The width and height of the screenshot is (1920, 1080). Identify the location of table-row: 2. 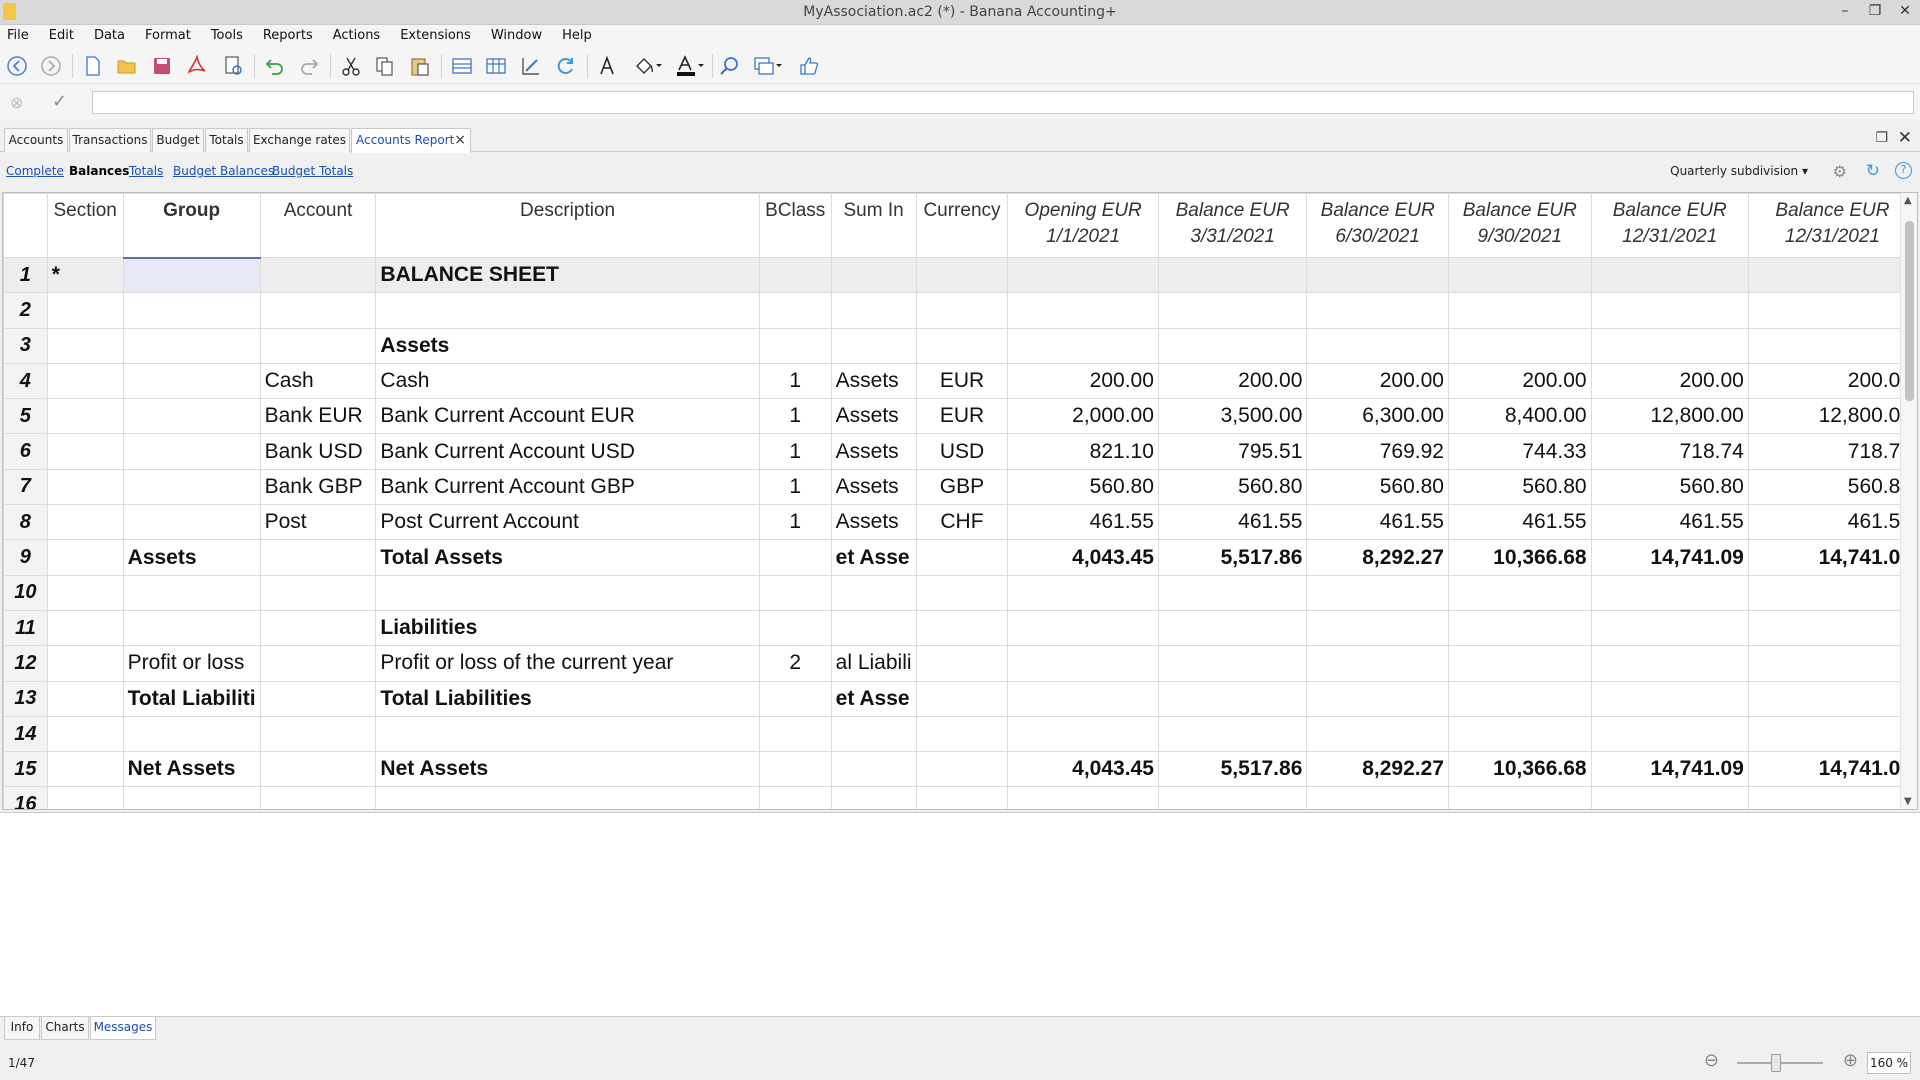
(960, 310).